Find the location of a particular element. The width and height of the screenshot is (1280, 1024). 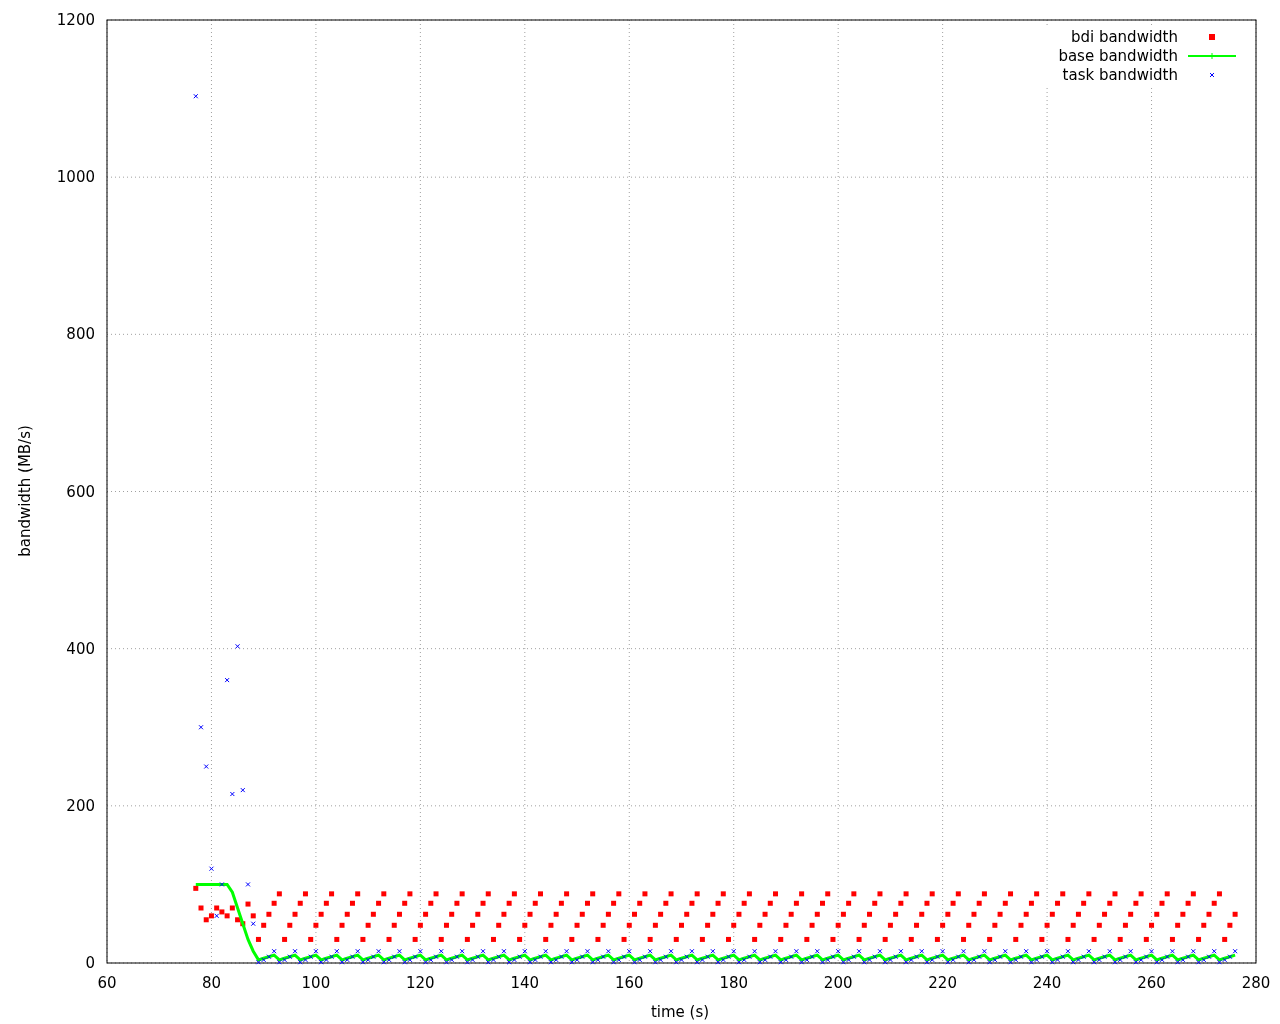

axis-tick-label: 600 is located at coordinates (80, 491).